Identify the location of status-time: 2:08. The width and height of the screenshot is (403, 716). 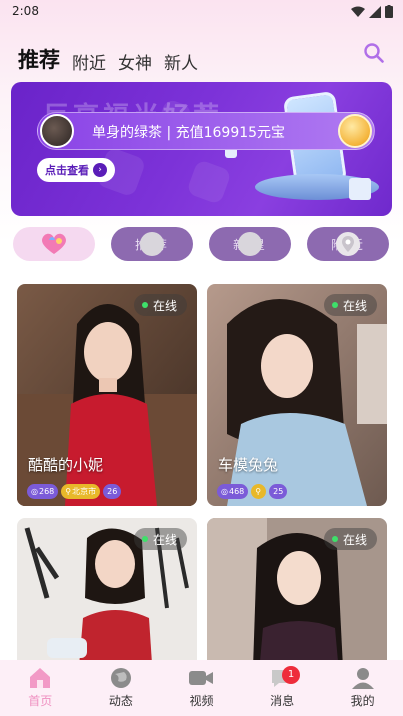
(25, 11).